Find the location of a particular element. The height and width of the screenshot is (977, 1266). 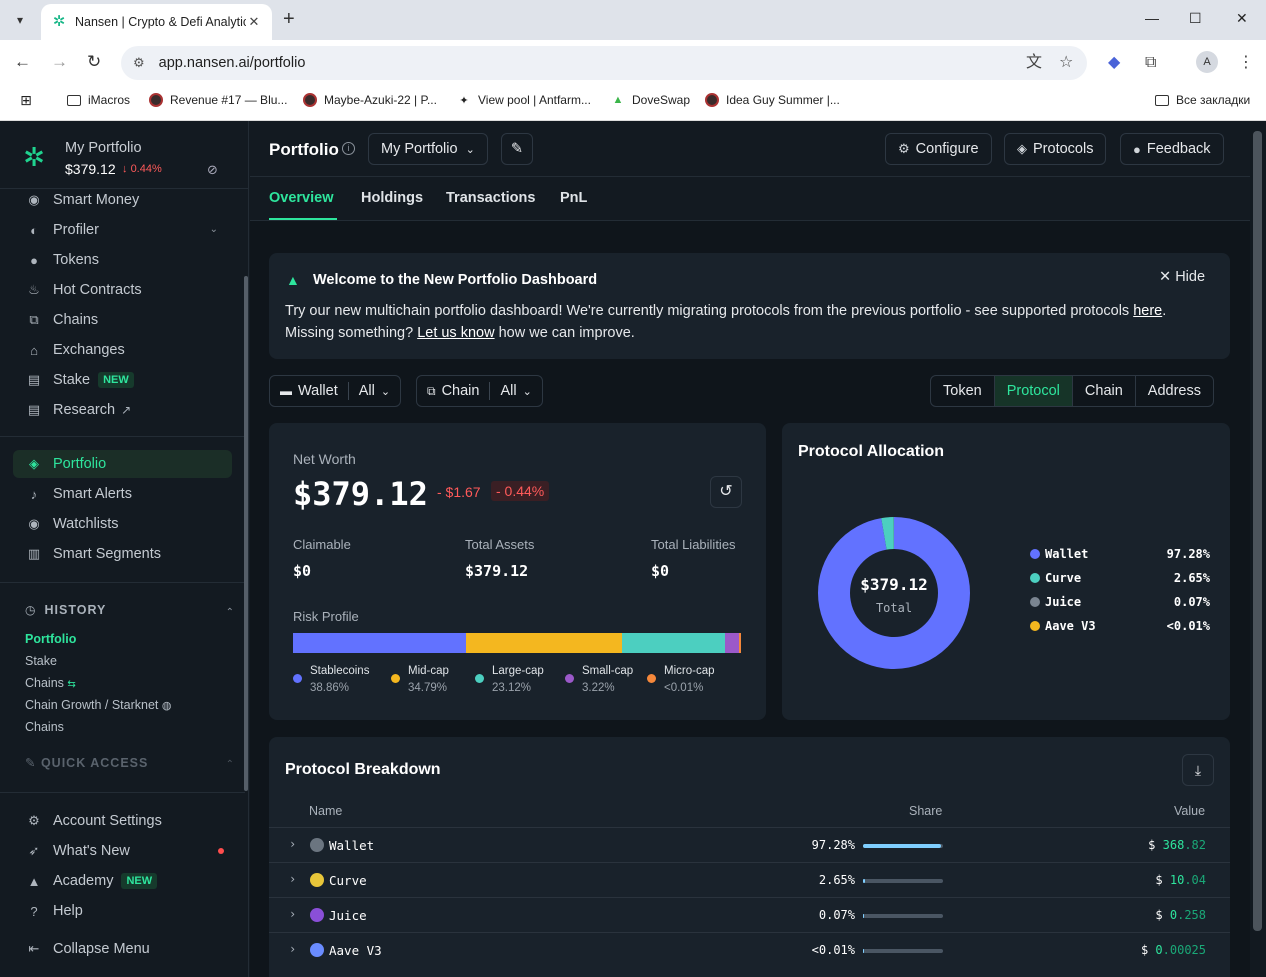

banner-title: Welcome to the New Portfolio Dashboard is located at coordinates (455, 280).